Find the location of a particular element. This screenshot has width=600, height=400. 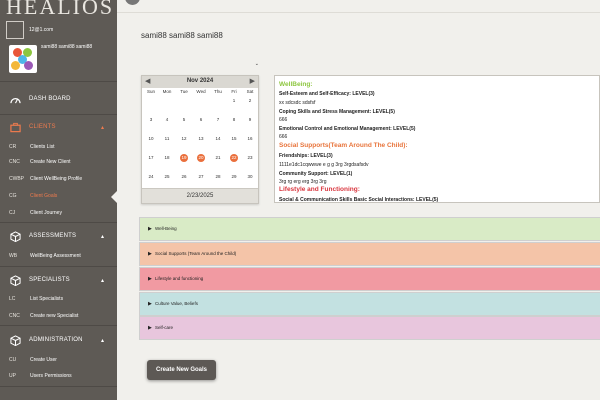

divider is located at coordinates (58, 386).